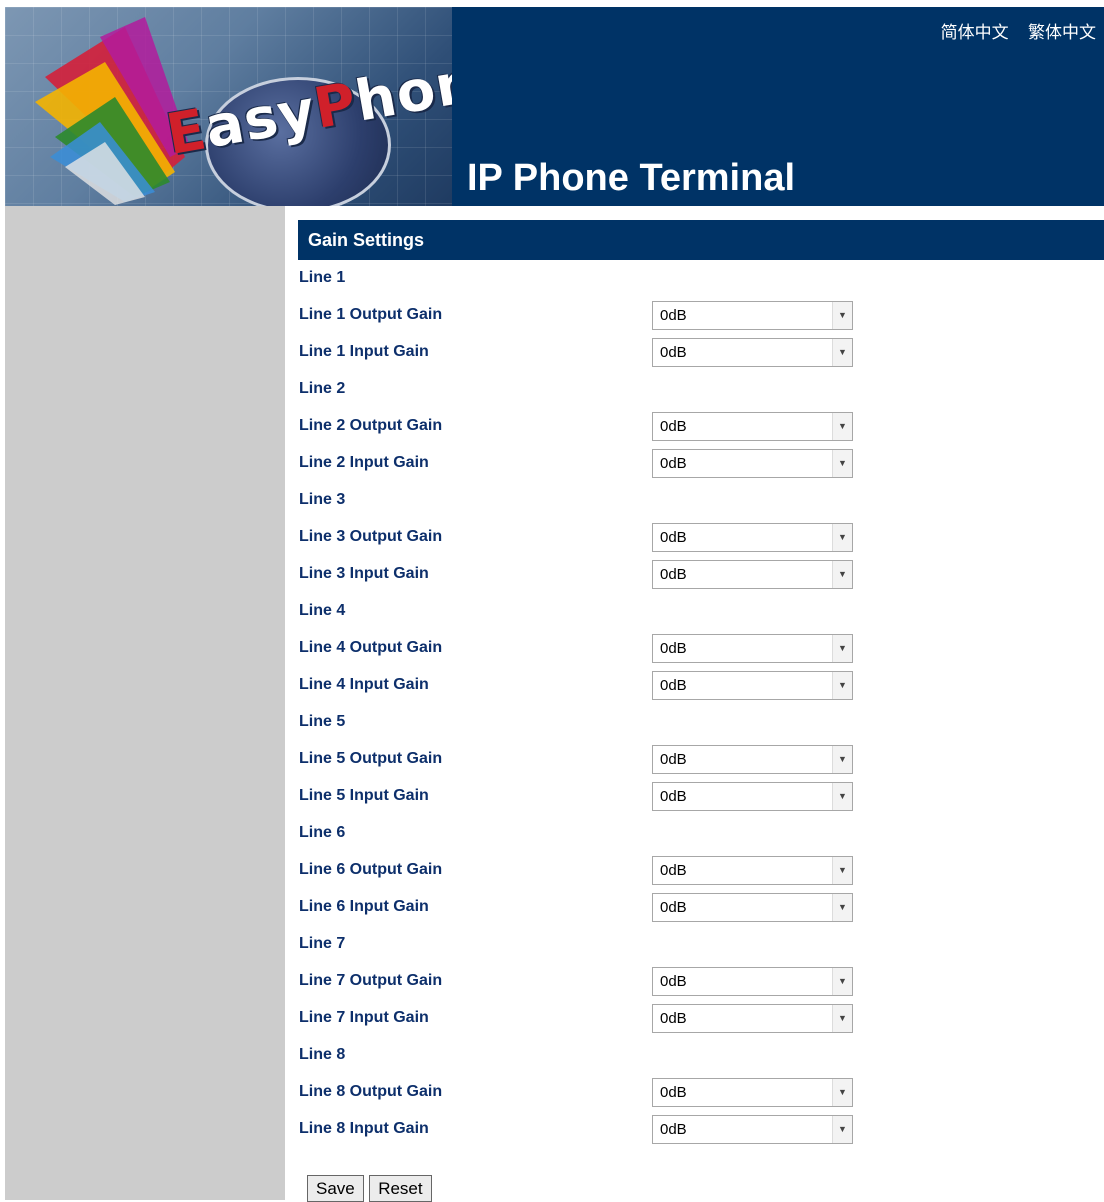  What do you see at coordinates (228, 106) in the screenshot?
I see `easyphone-logo: EasyPhone` at bounding box center [228, 106].